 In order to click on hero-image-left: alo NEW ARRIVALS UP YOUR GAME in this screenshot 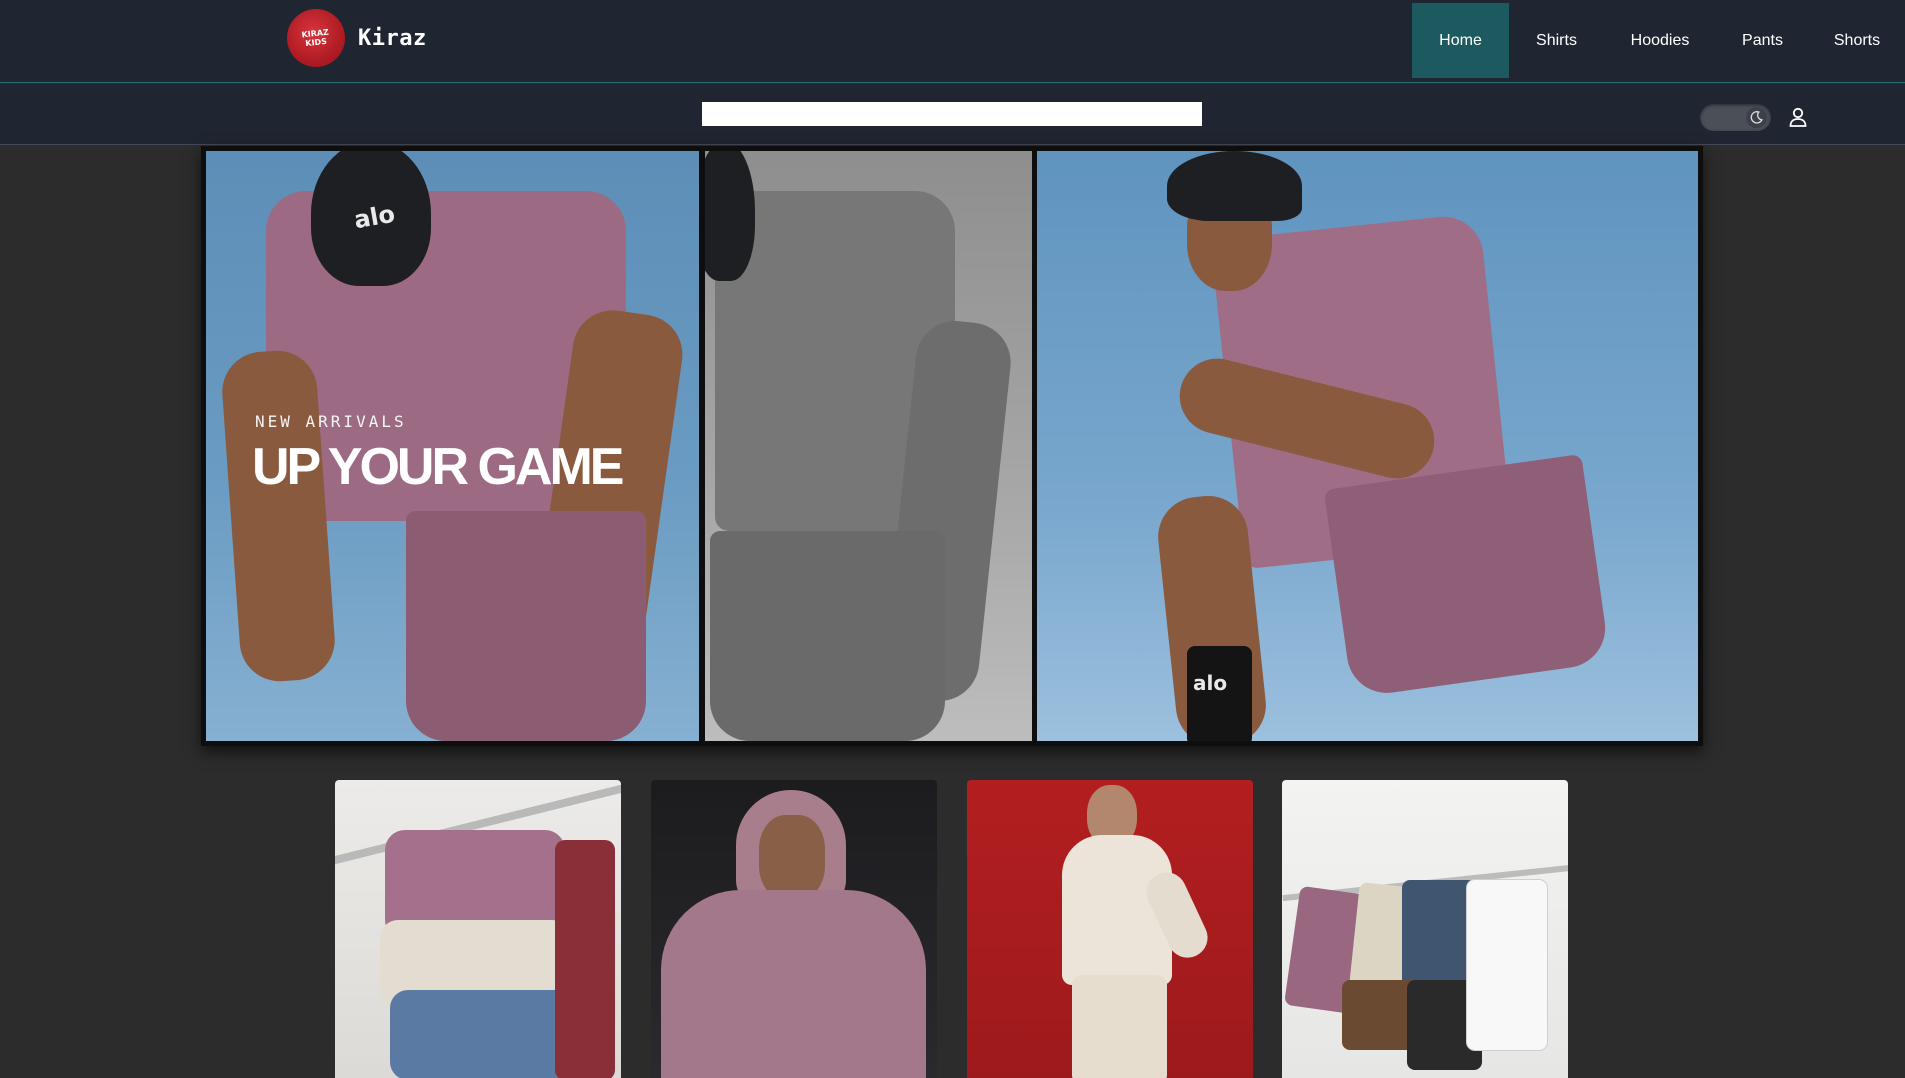, I will do `click(452, 446)`.